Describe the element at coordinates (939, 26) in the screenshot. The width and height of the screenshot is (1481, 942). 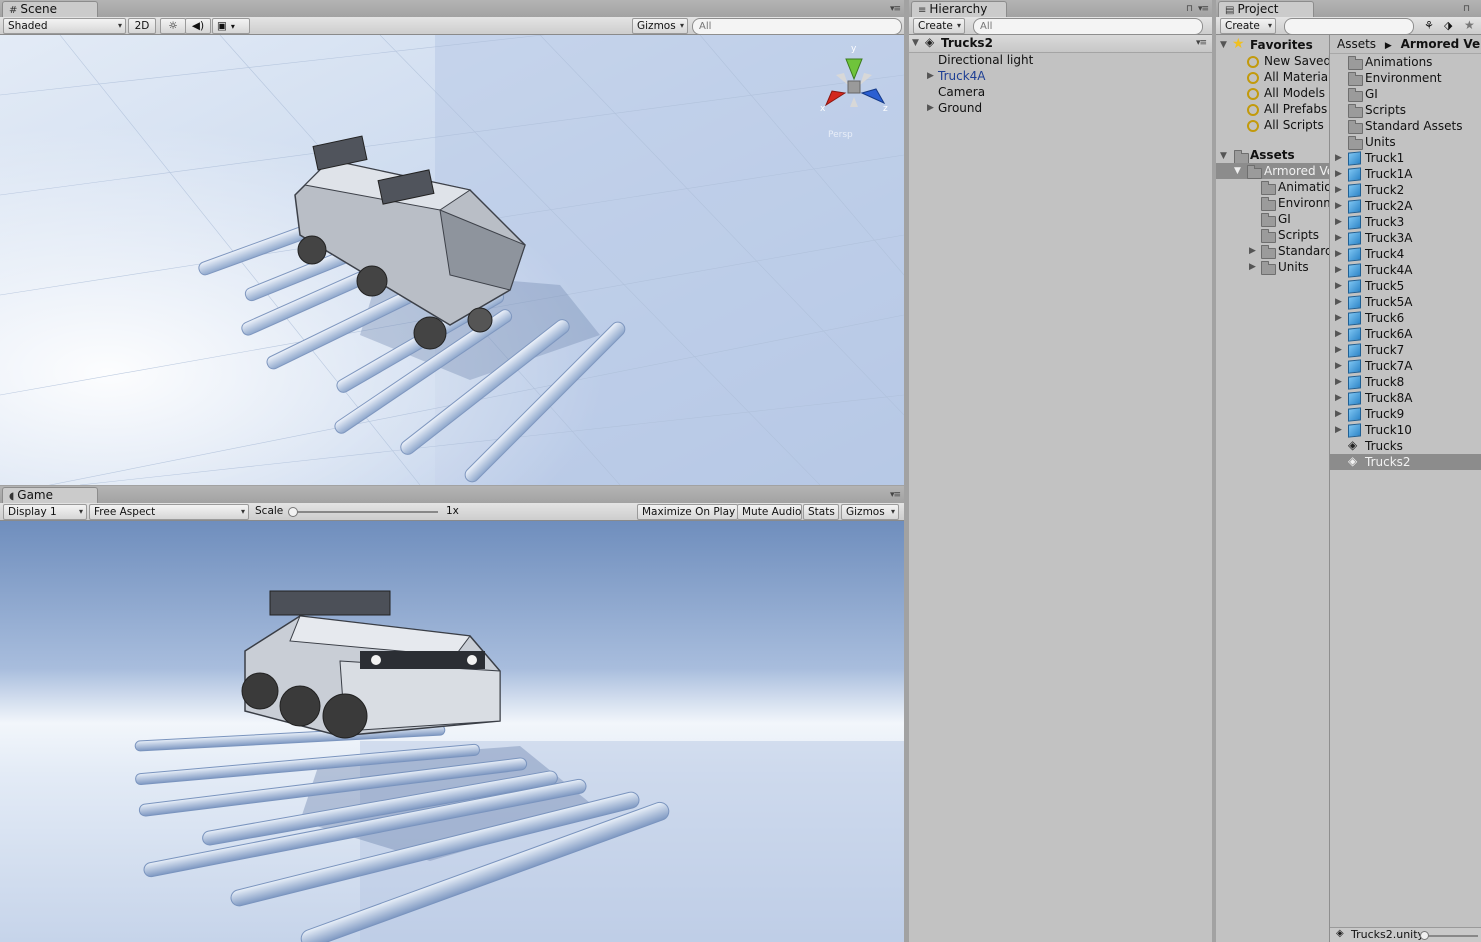
I see `hierarchy-create-dropdown: Create` at that location.